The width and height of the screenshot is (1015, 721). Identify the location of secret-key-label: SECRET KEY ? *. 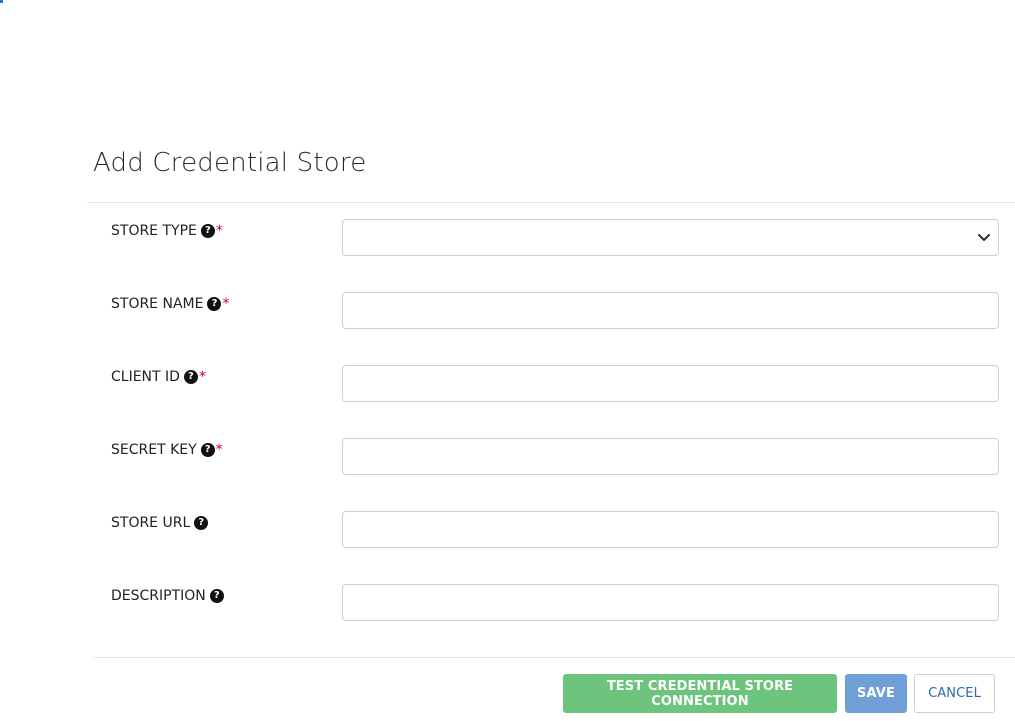
(167, 450).